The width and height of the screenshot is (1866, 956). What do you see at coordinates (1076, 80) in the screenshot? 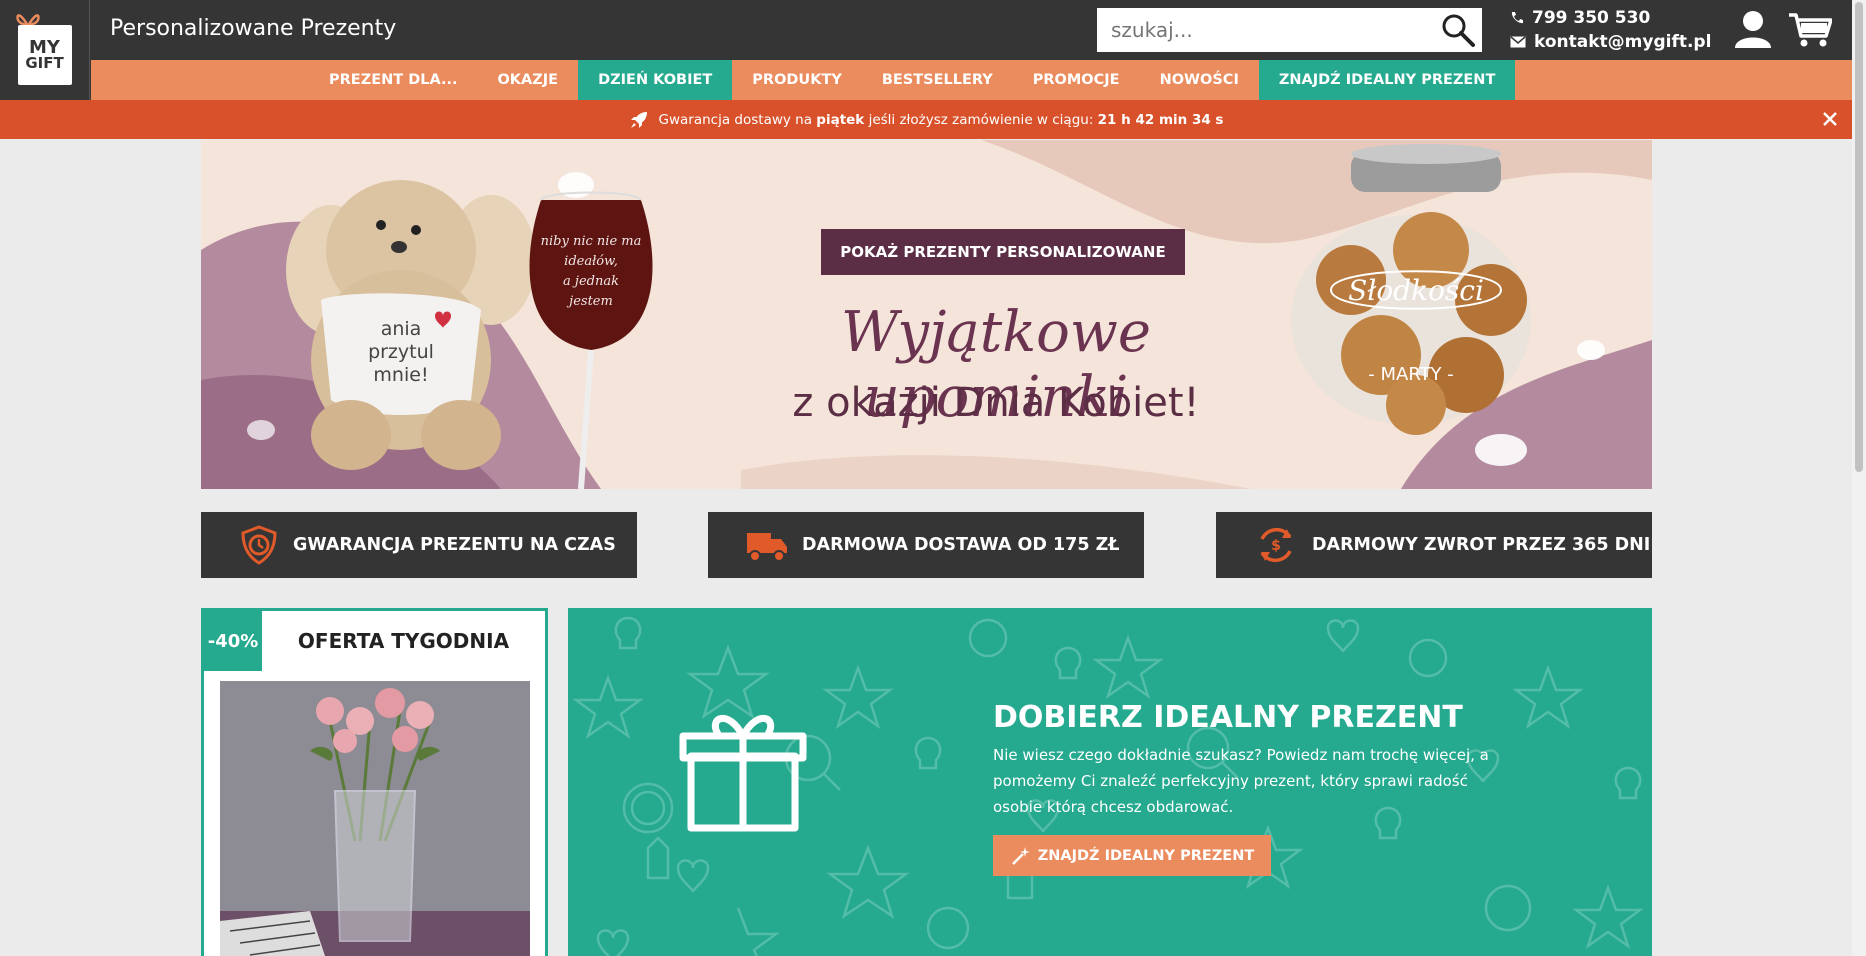
I see `nav-item-promocje: PROMOCJE` at bounding box center [1076, 80].